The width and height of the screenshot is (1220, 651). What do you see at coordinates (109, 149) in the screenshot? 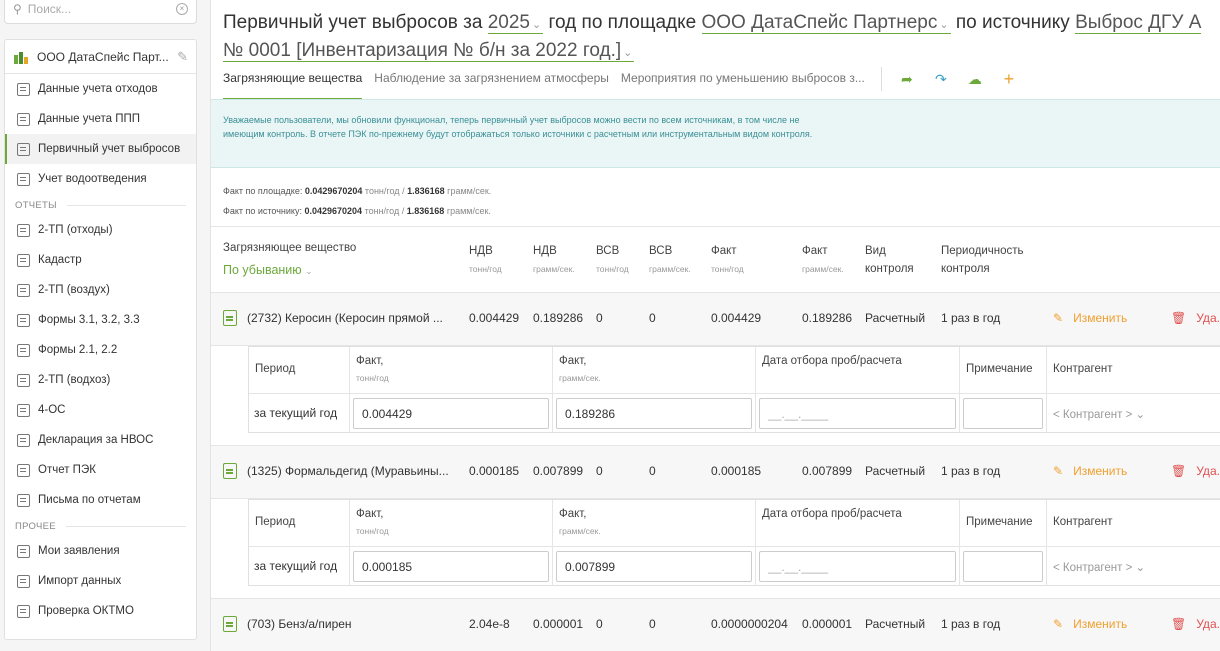
I see `nav-item-label: Первичный учет выбросов` at bounding box center [109, 149].